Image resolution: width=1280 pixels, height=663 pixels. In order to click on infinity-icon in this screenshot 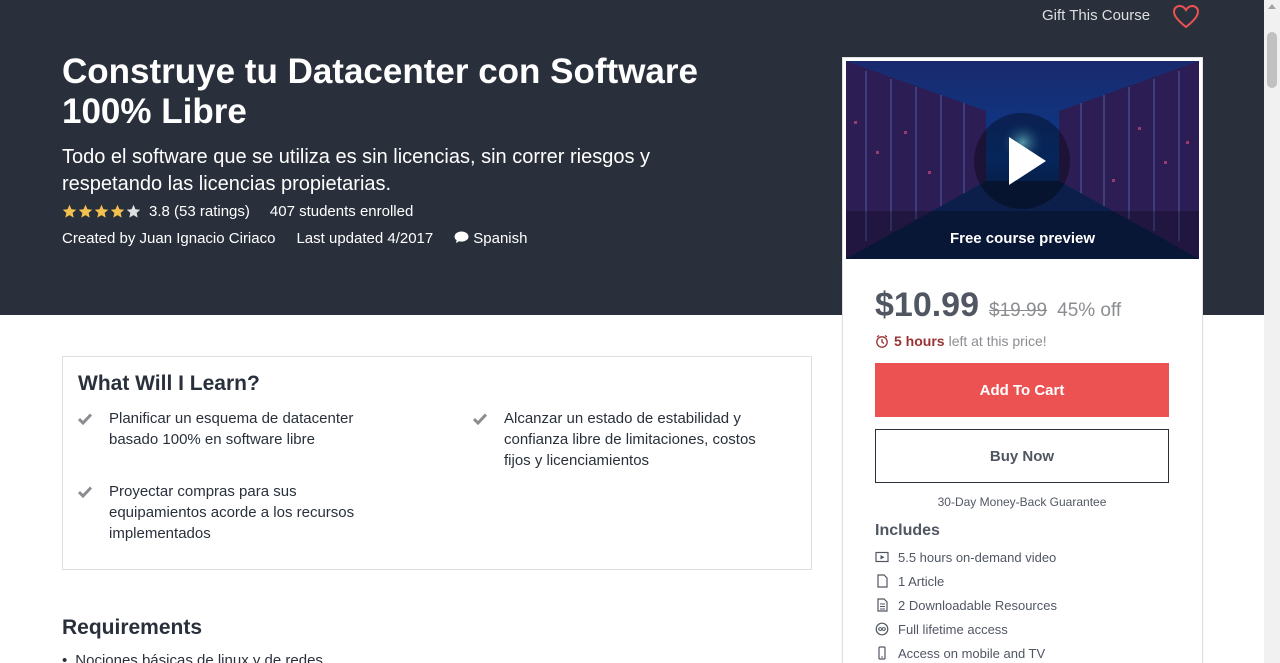, I will do `click(882, 629)`.